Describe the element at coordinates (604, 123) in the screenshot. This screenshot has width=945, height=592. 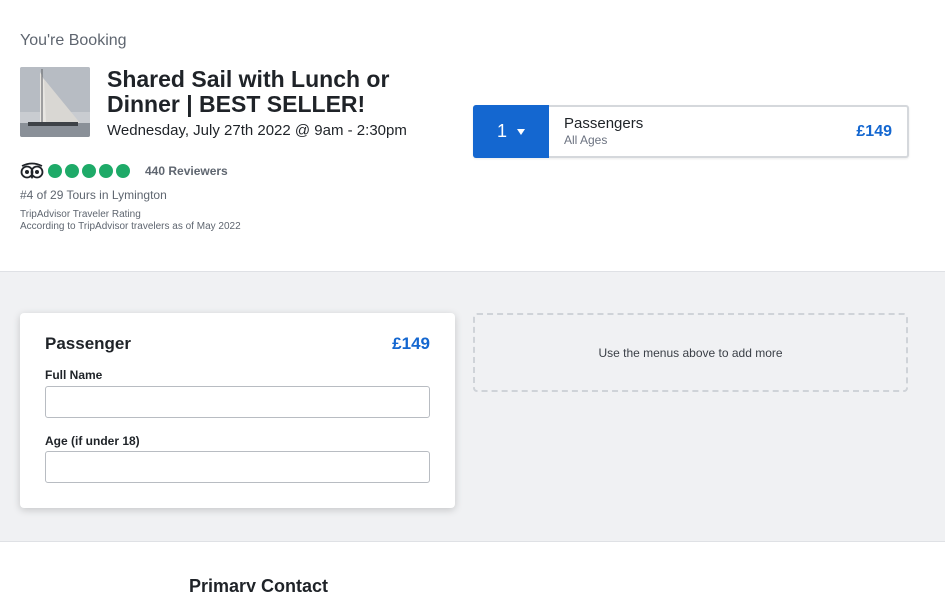
I see `passenger-type-label: Passengers` at that location.